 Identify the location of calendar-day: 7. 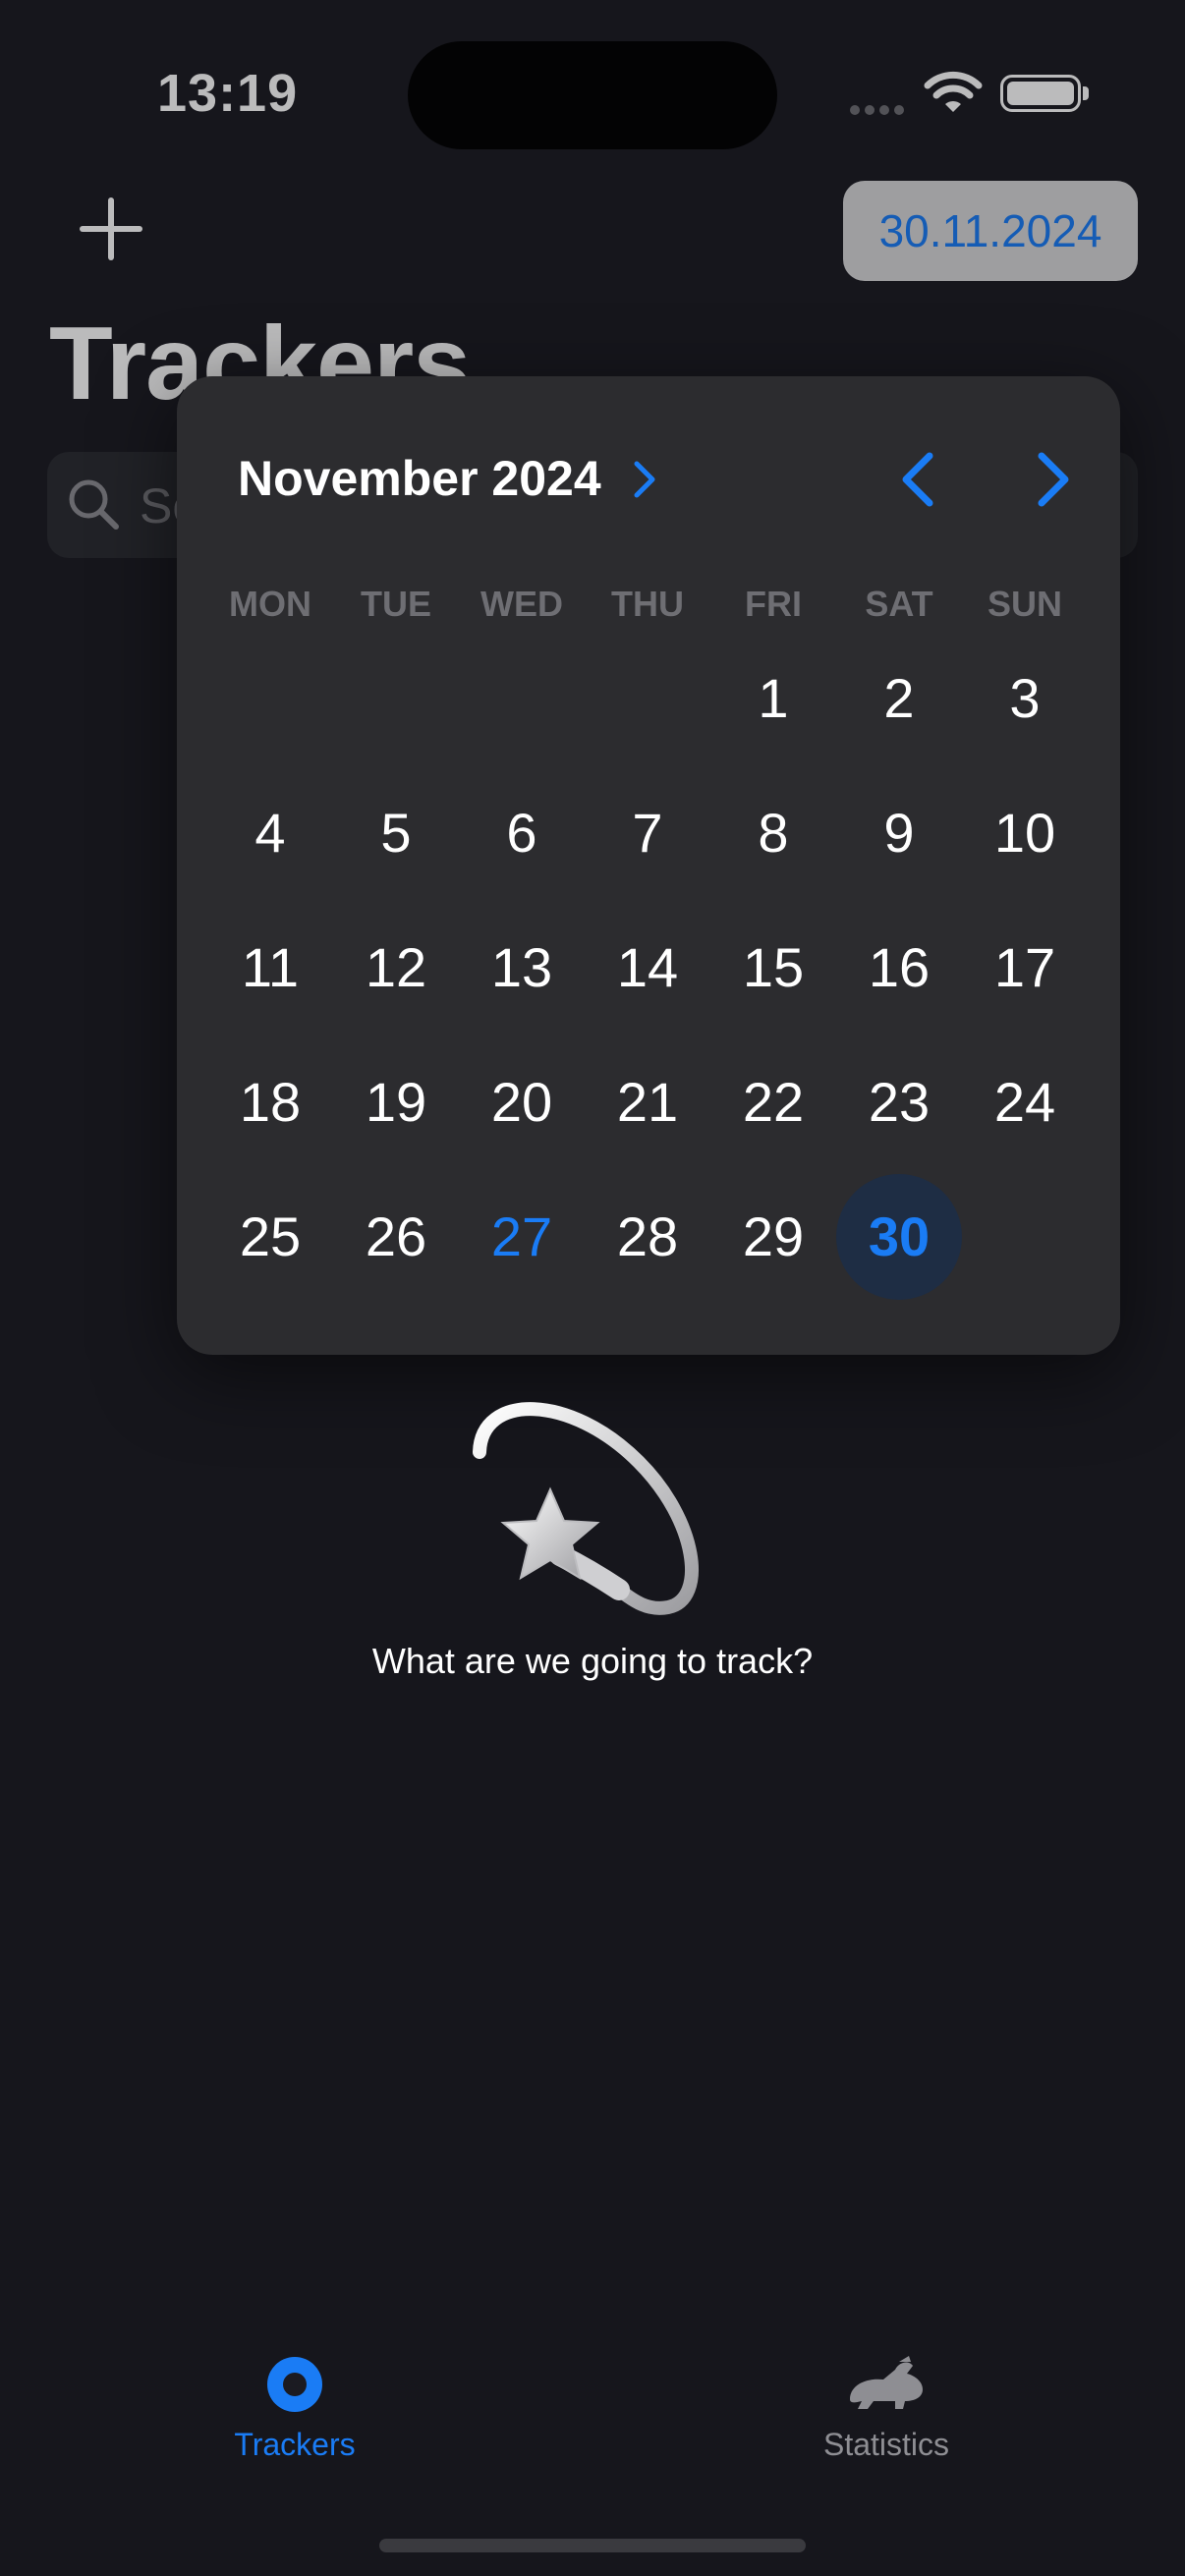
(648, 833).